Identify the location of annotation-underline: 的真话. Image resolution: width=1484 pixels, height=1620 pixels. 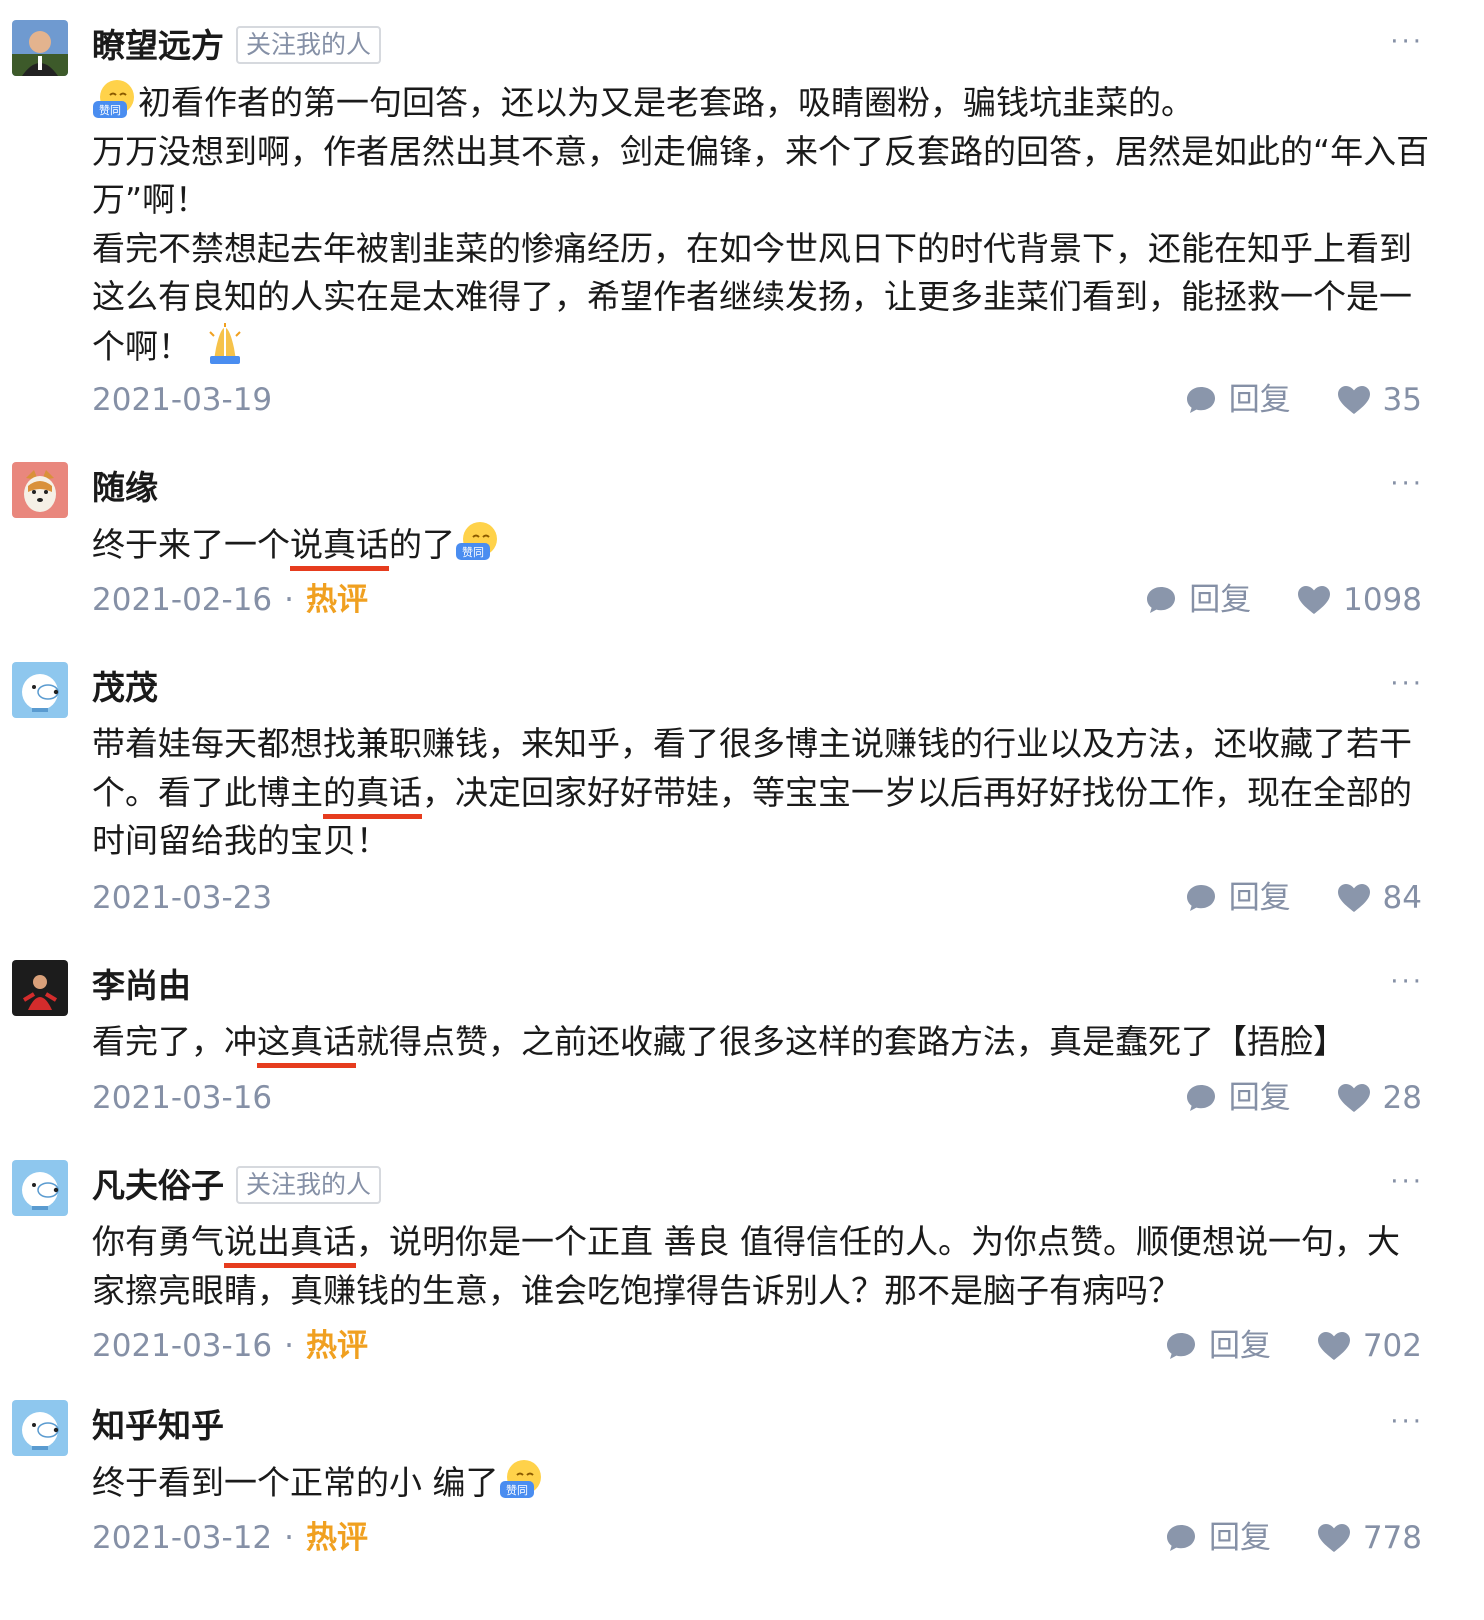
(372, 792).